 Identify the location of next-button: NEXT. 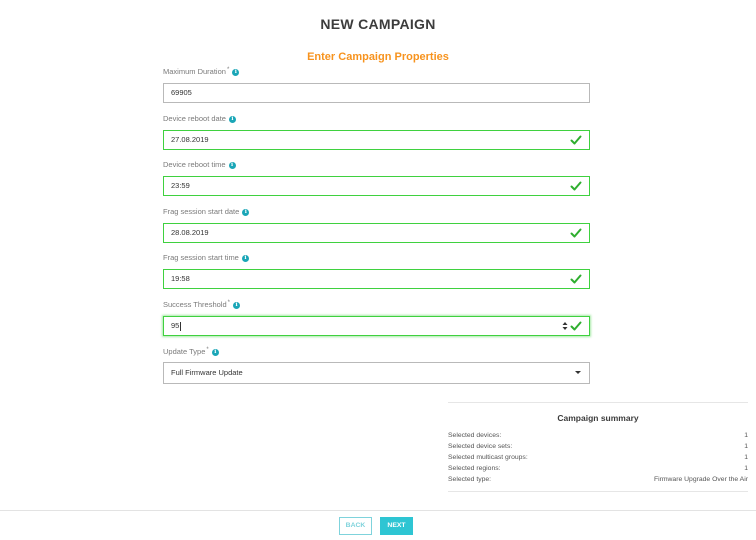
(396, 526).